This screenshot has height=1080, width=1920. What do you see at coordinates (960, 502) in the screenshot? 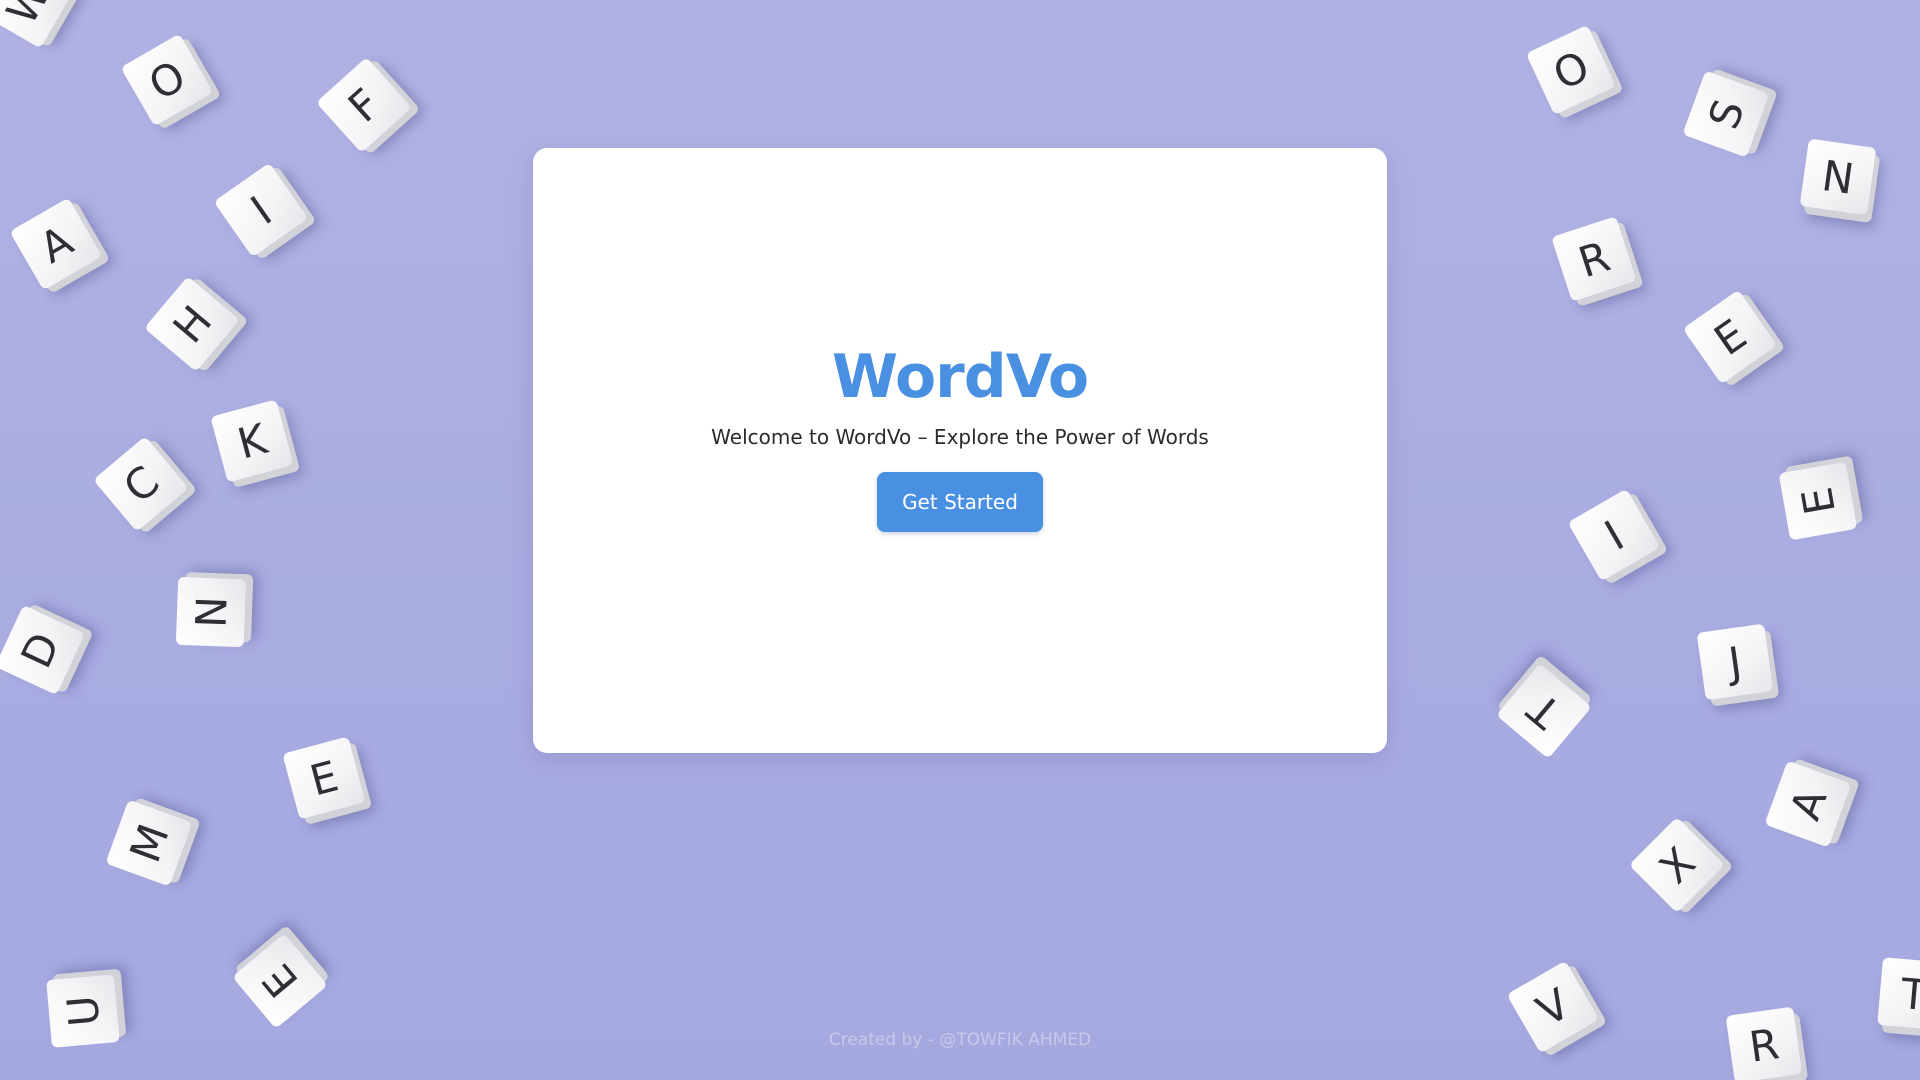
I see `get-started-button: Get Started` at bounding box center [960, 502].